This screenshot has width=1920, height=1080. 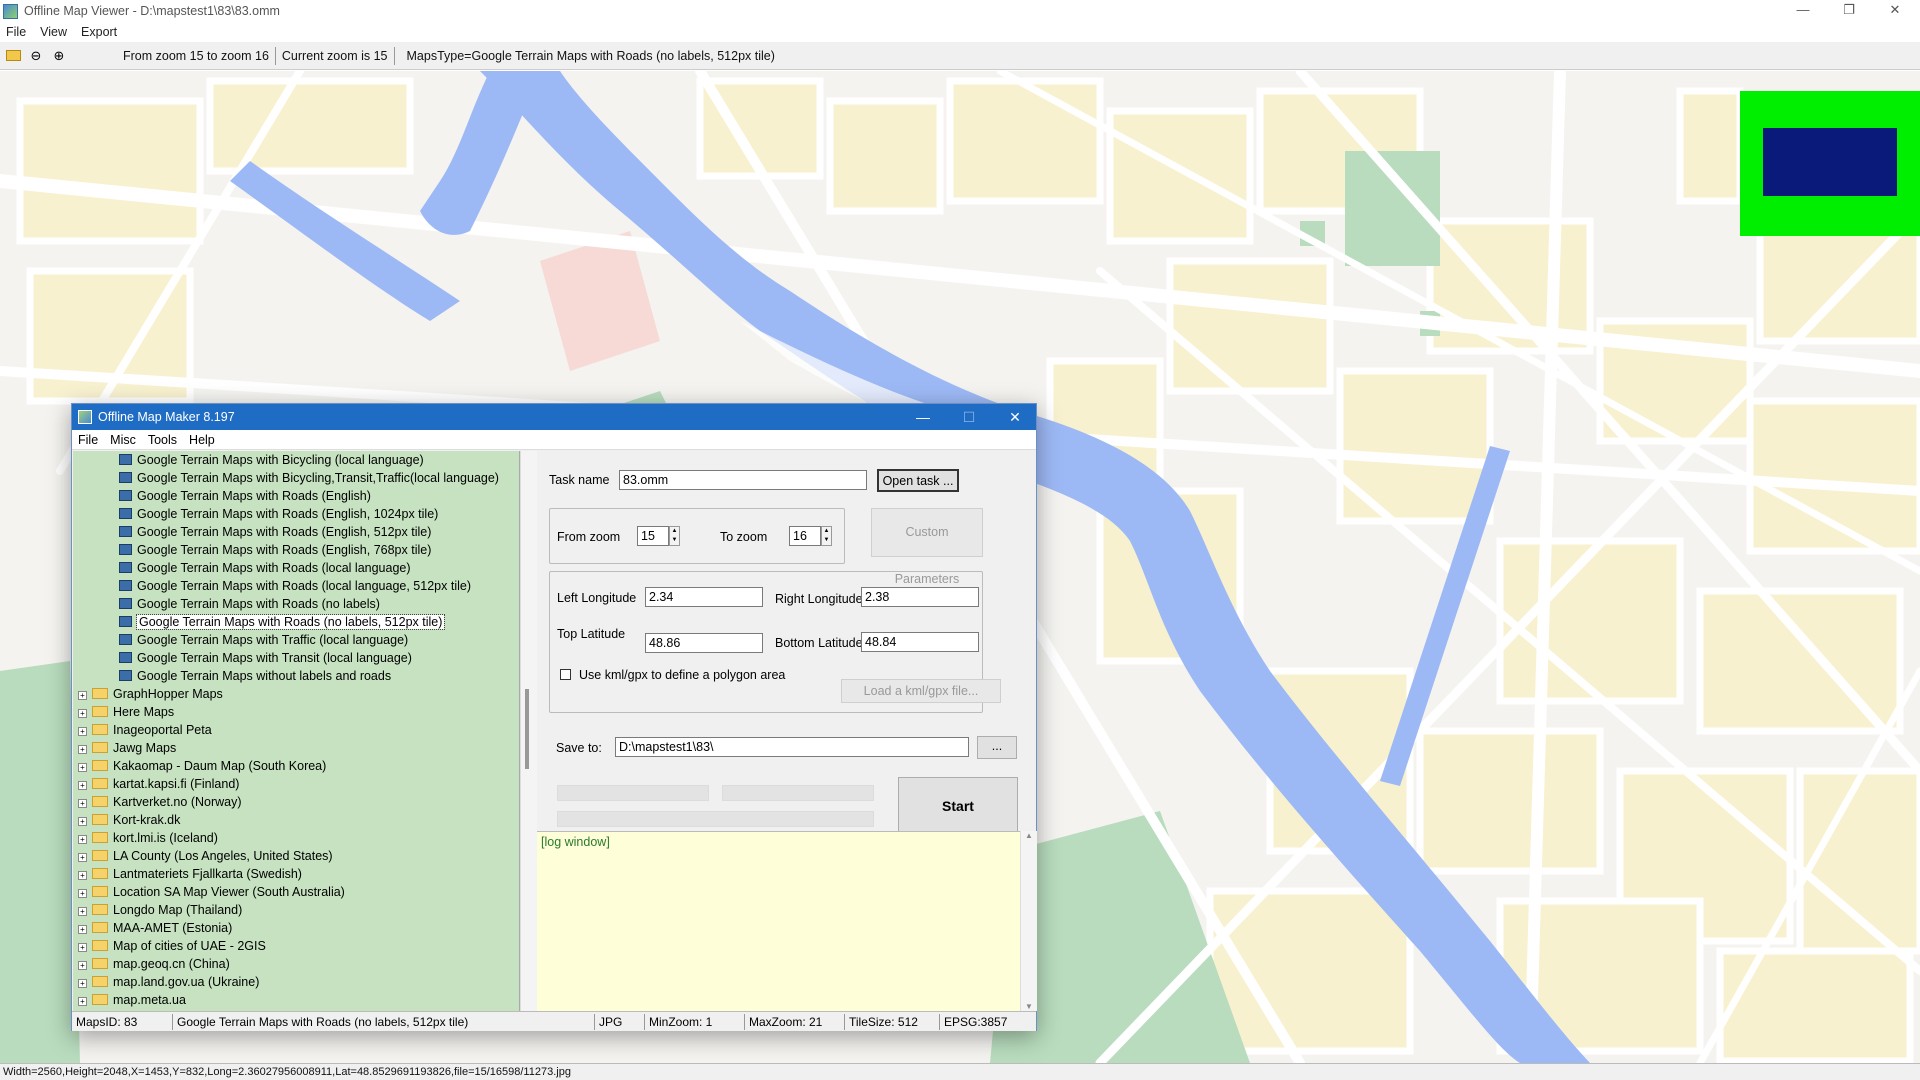 I want to click on tree-folder-label: Inageoportal Peta, so click(x=162, y=730).